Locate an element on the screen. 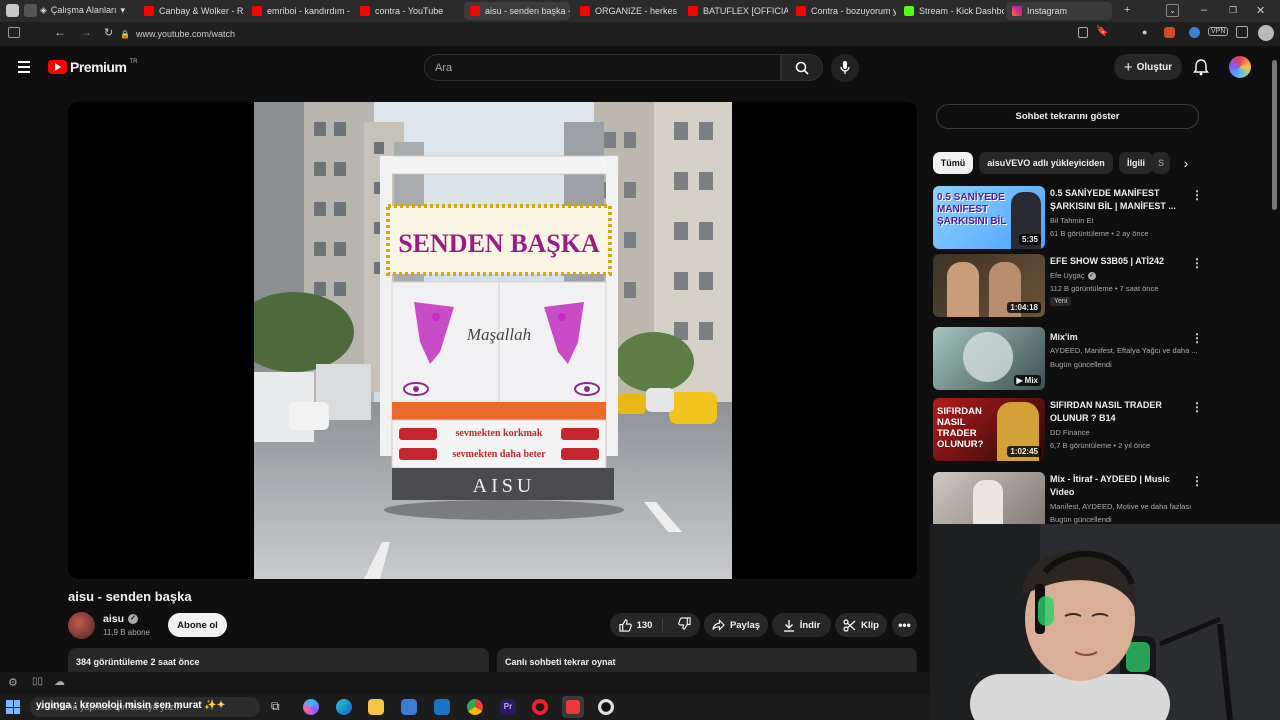 This screenshot has height=720, width=1280. bookmark-icon: 🔖 is located at coordinates (1102, 31).